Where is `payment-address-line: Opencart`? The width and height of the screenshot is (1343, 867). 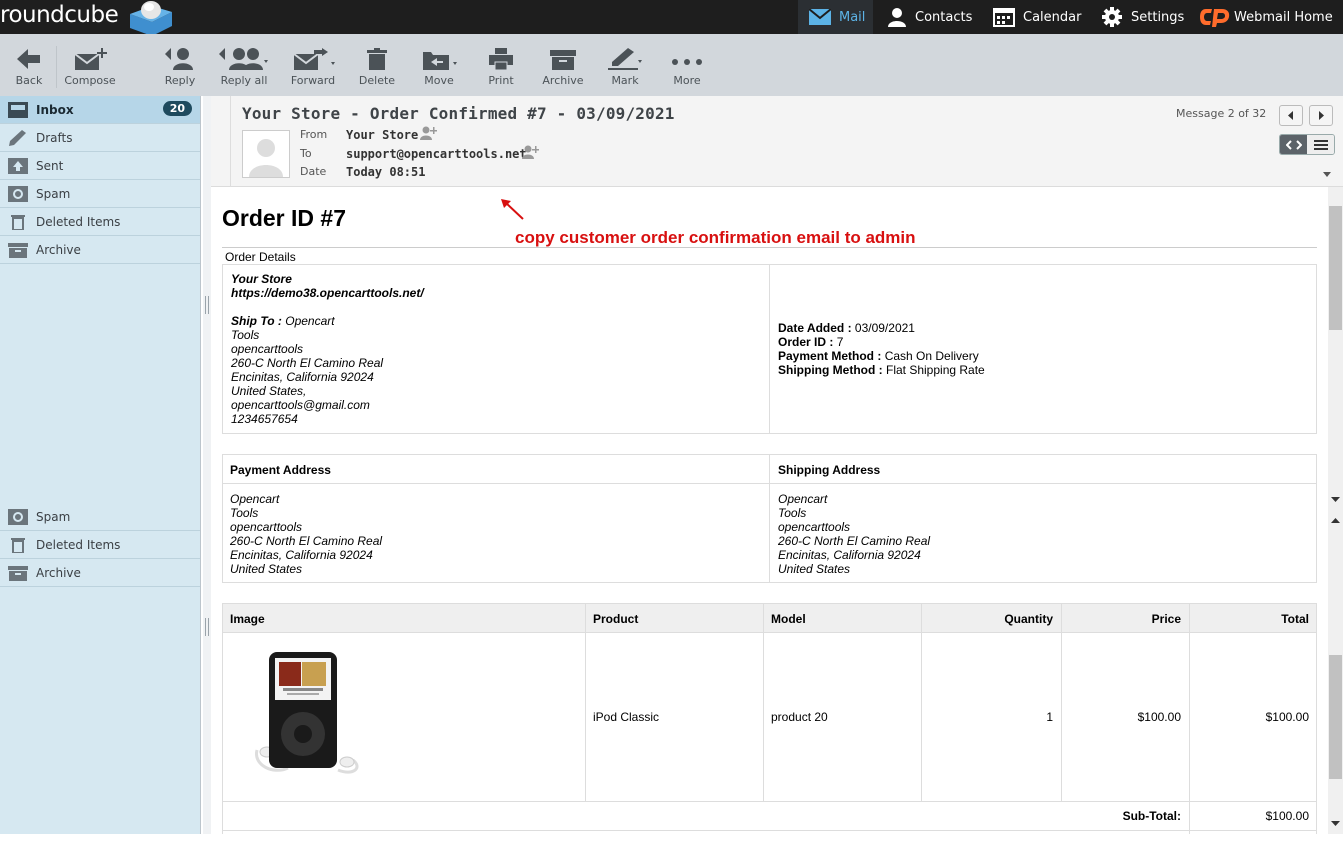
payment-address-line: Opencart is located at coordinates (255, 499).